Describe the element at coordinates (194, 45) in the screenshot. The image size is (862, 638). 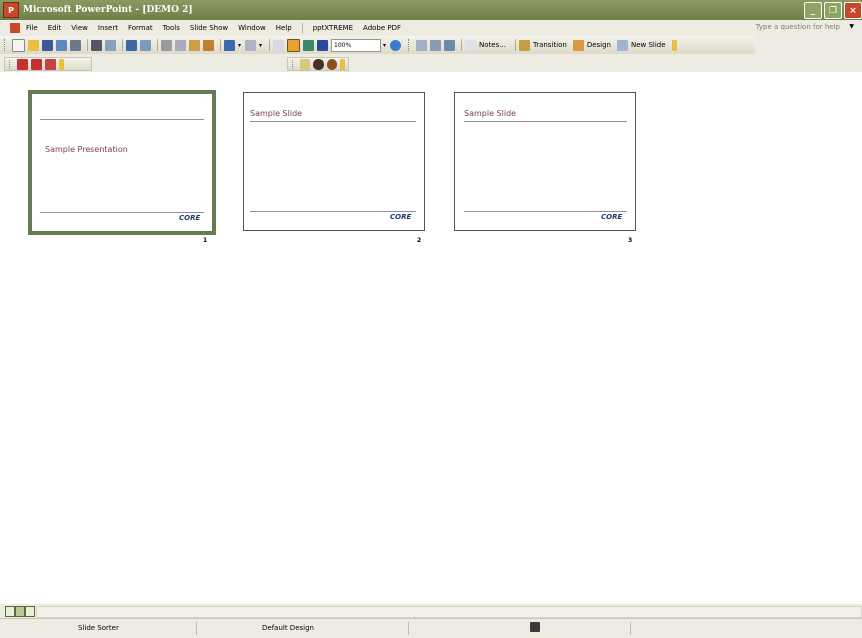
I see `paste-icon` at that location.